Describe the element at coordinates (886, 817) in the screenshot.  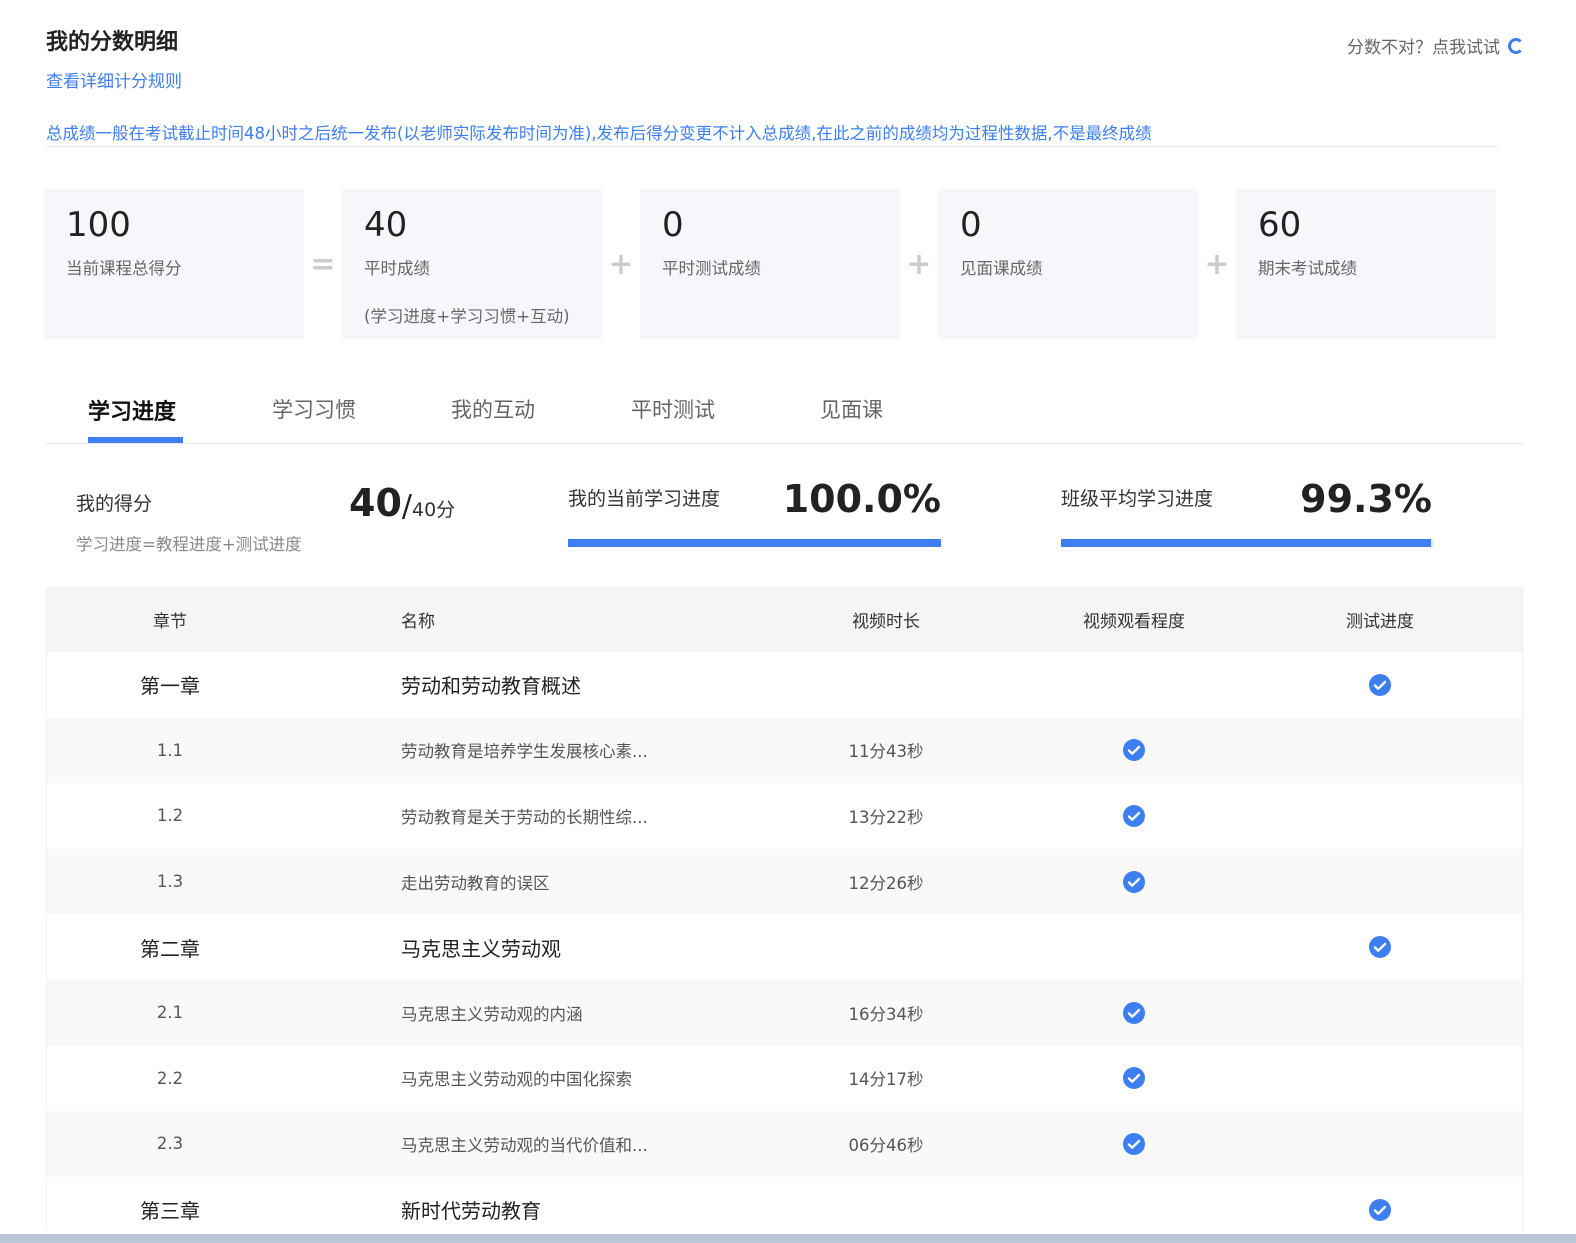
I see `row-duration: 13分22秒` at that location.